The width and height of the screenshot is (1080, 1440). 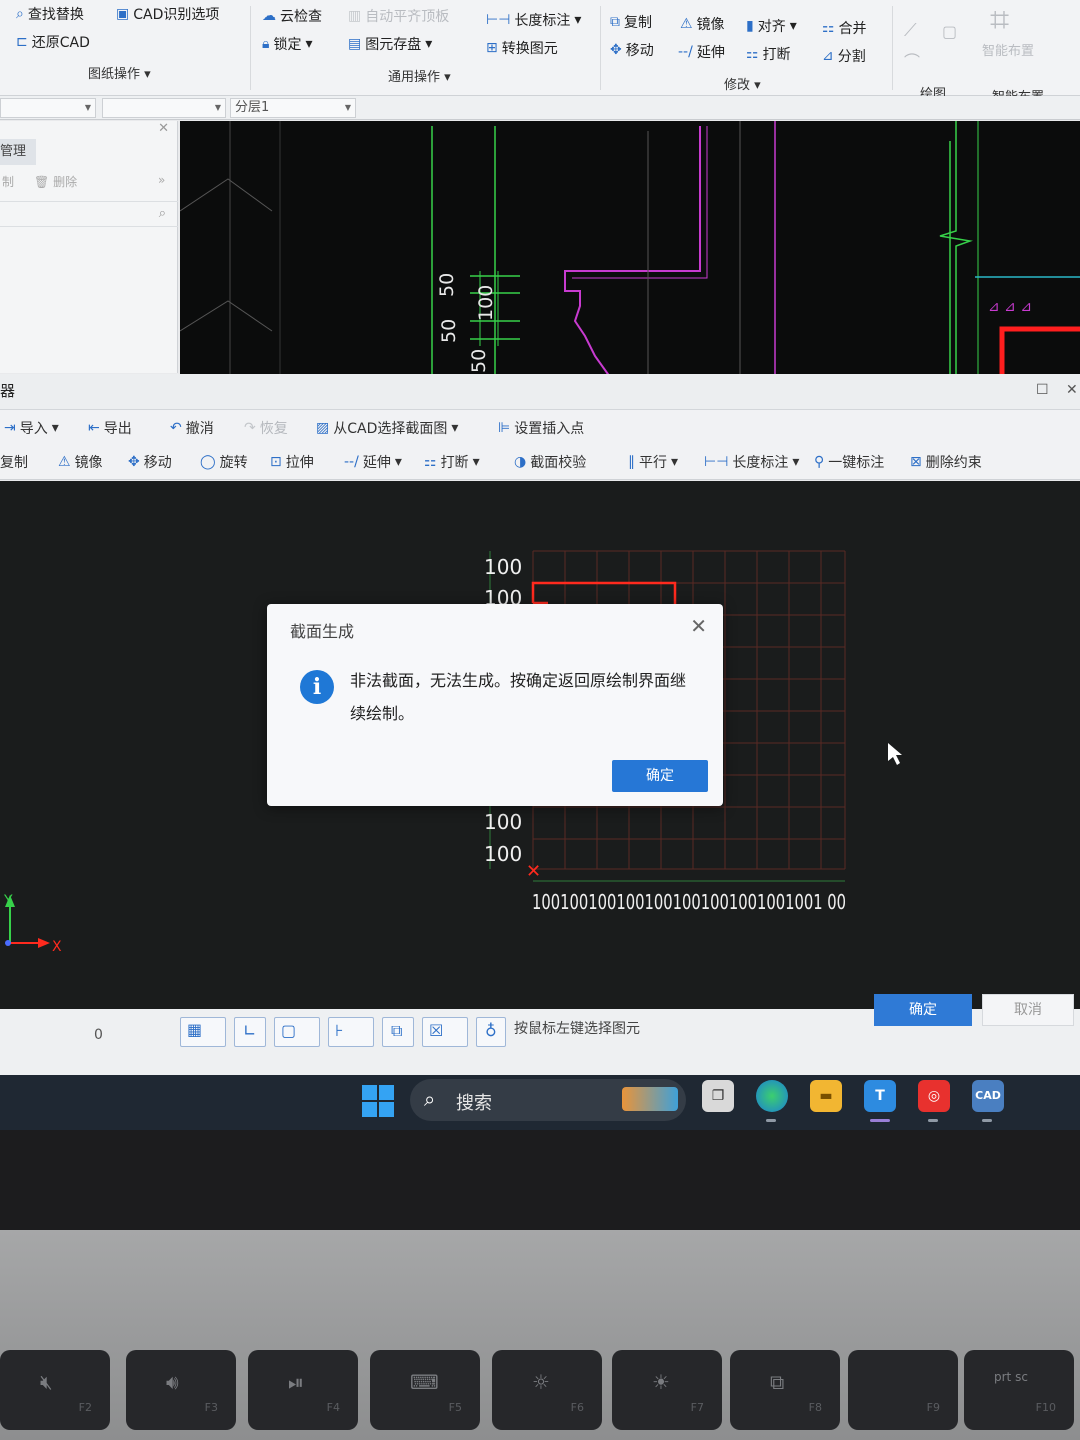 I want to click on copy-button: 复制, so click(x=14, y=462).